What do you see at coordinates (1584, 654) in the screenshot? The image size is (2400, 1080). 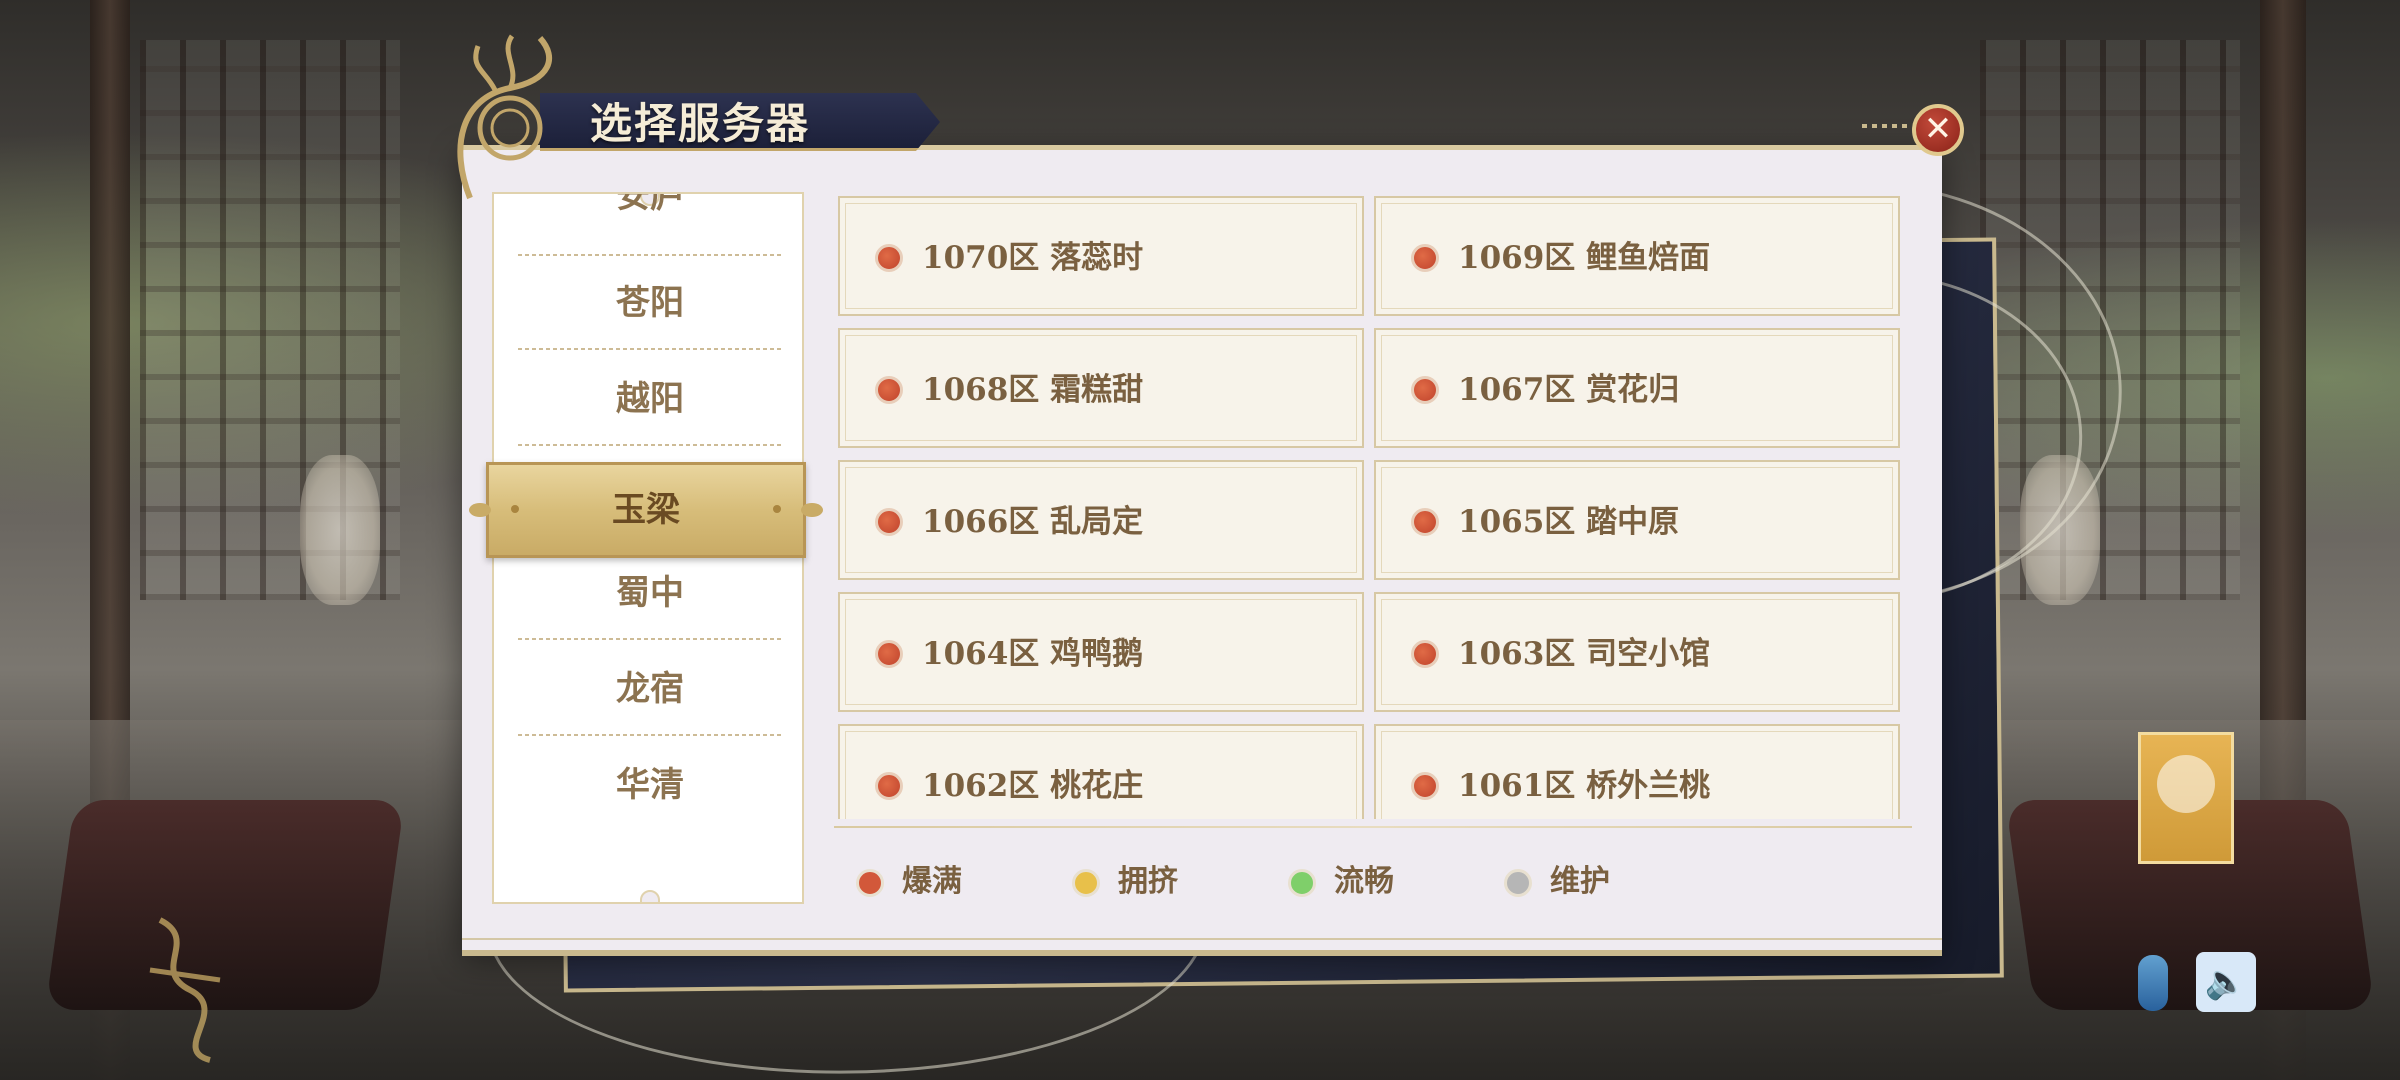 I see `server-name: 1063区 司空小馆` at bounding box center [1584, 654].